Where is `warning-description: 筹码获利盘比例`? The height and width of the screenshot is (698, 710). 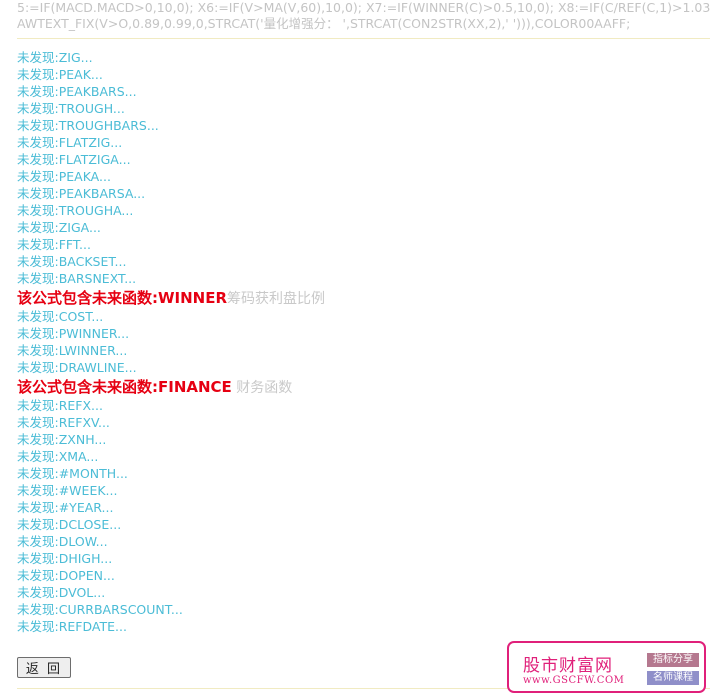 warning-description: 筹码获利盘比例 is located at coordinates (276, 299).